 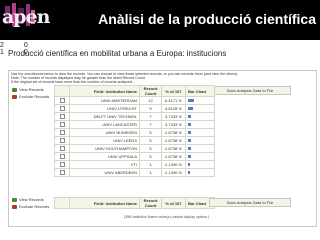 I want to click on save-analysis-button-top: Save Analysis Data to File, so click(x=250, y=90).